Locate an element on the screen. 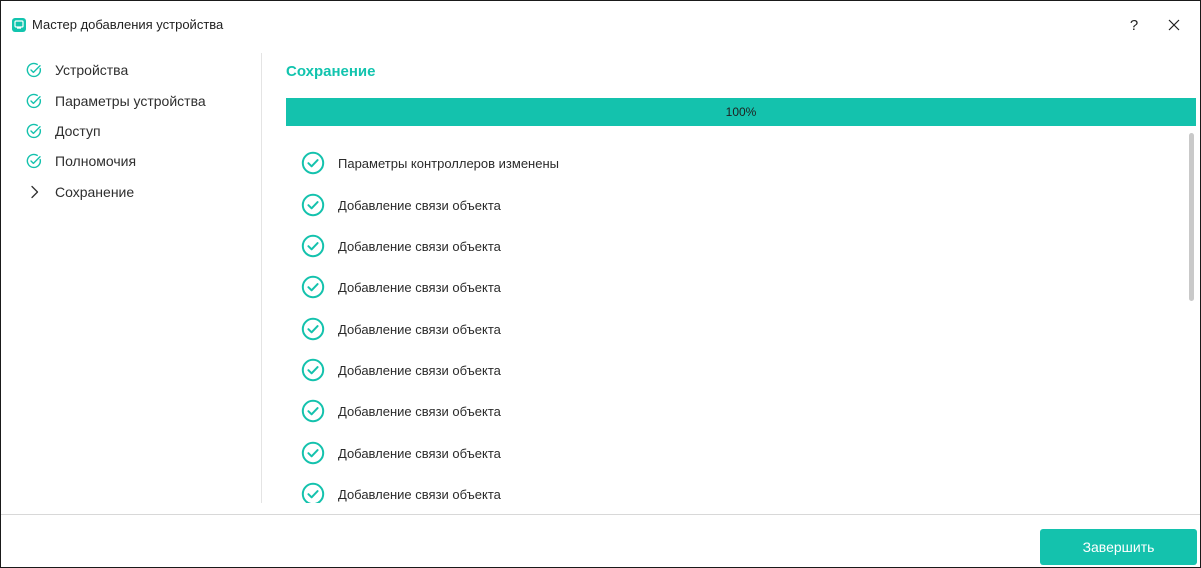 This screenshot has width=1201, height=568. step-access: Доступ is located at coordinates (63, 131).